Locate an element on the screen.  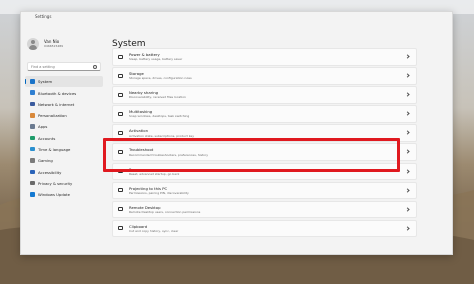
key-icon is located at coordinates (120, 132).